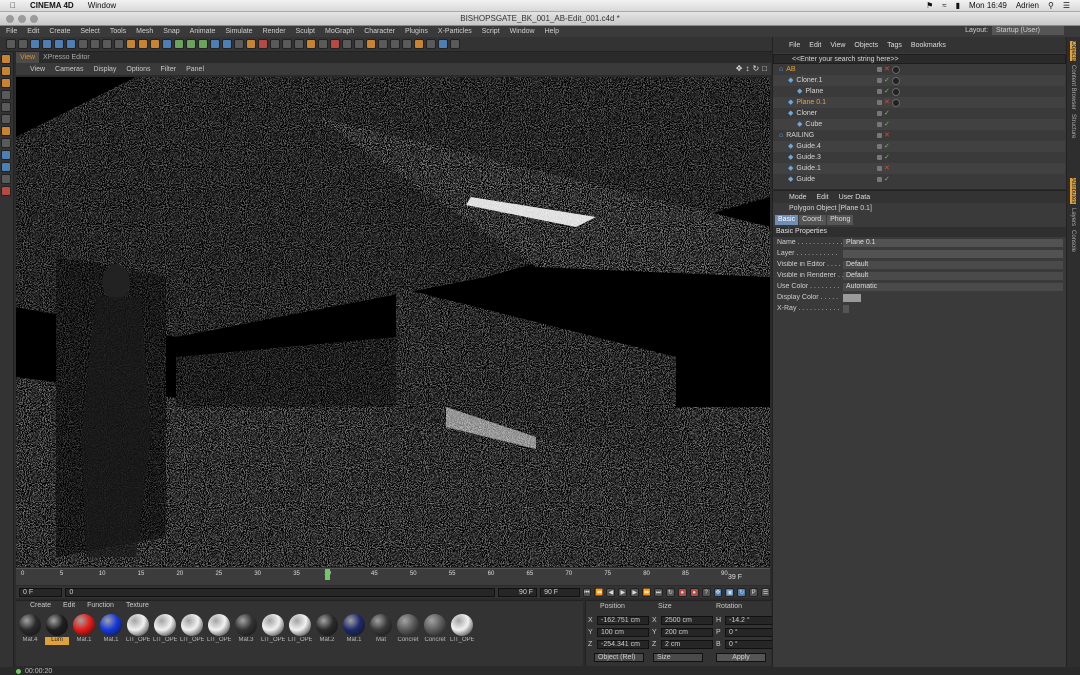 The image size is (1080, 675). Describe the element at coordinates (89, 31) in the screenshot. I see `menu-select: Select` at that location.